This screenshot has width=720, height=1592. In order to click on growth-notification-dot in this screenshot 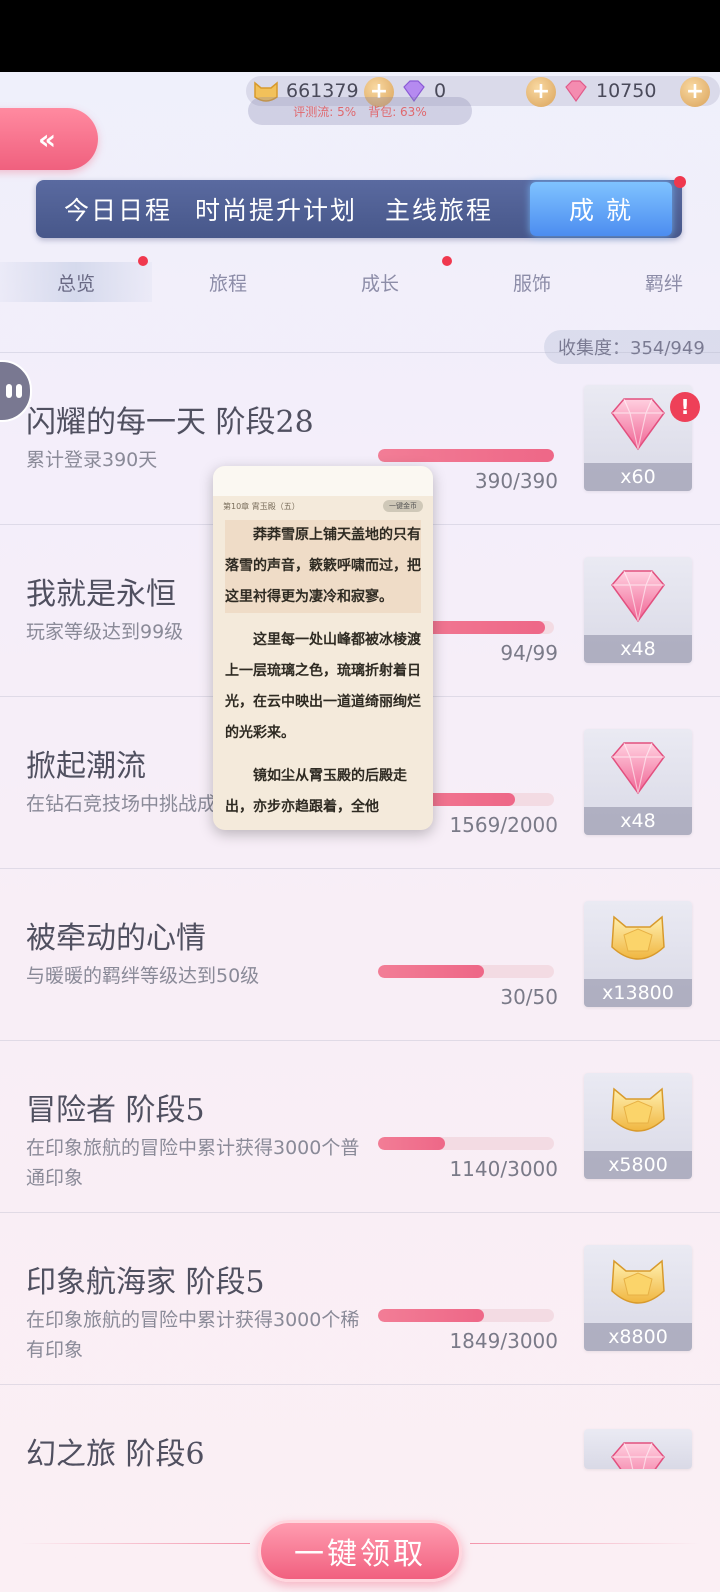, I will do `click(447, 261)`.